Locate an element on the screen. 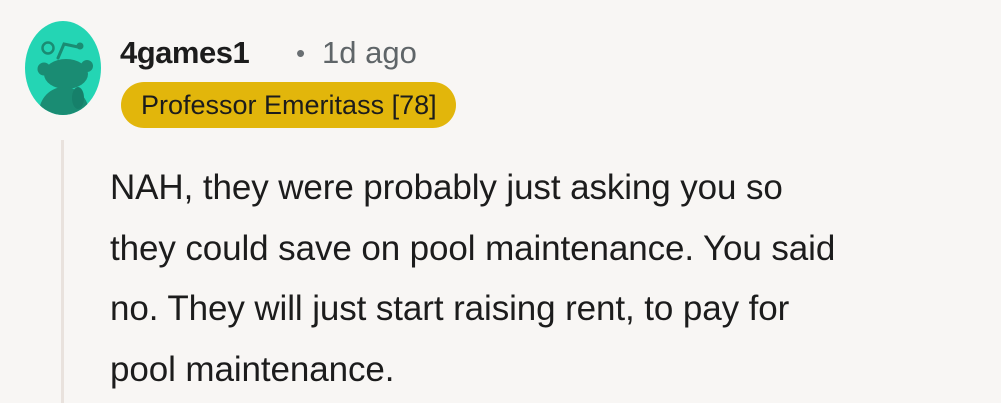 This screenshot has width=1001, height=403. comment-body-line: pool maintenance. is located at coordinates (252, 369).